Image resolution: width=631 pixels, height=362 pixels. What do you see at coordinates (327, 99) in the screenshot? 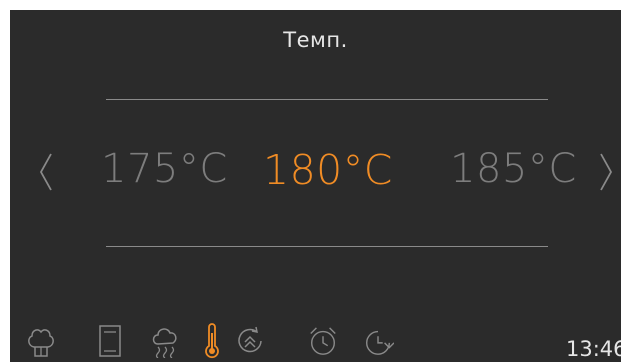
I see `top-divider` at bounding box center [327, 99].